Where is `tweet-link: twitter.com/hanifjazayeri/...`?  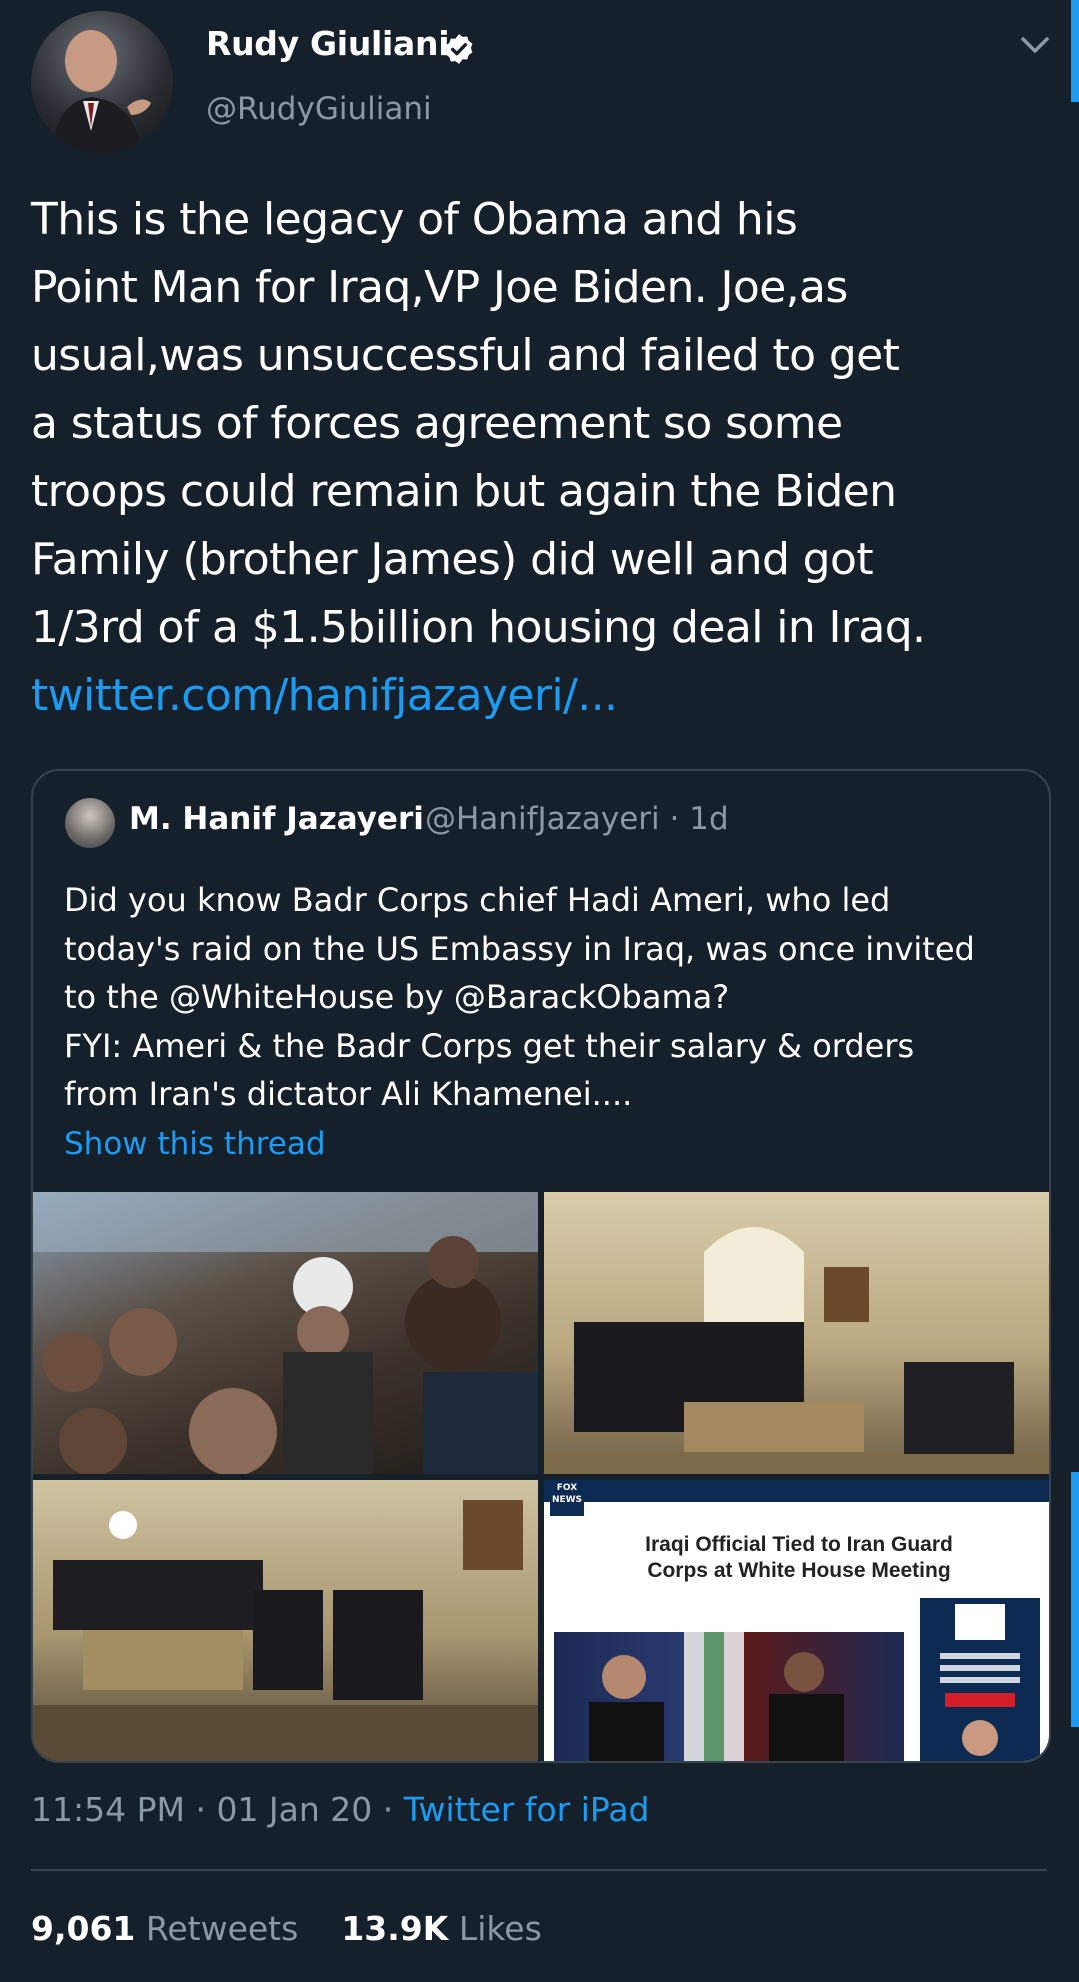 tweet-link: twitter.com/hanifjazayeri/... is located at coordinates (324, 696).